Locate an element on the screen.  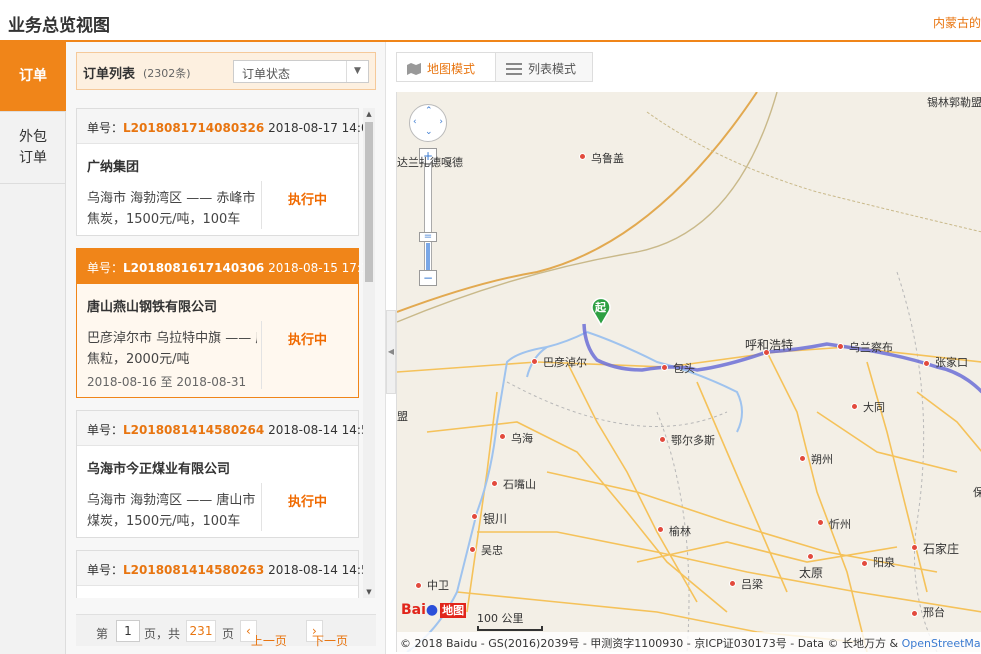
order-number: L2018081617140306 is located at coordinates (193, 268).